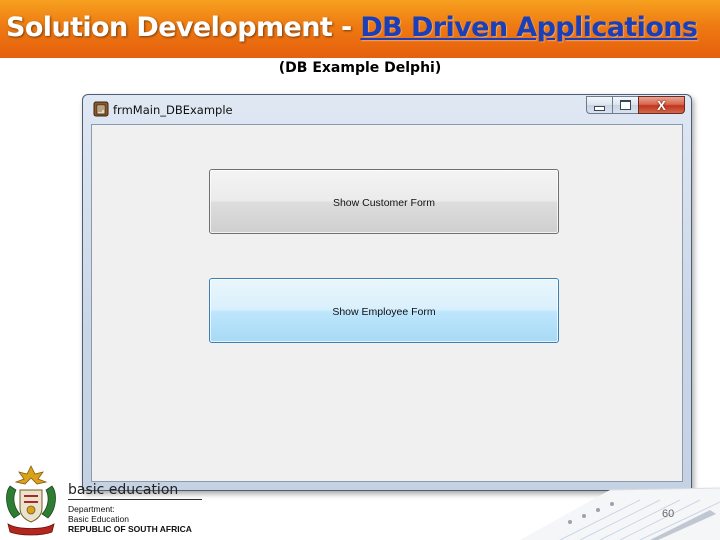 This screenshot has width=720, height=540. I want to click on slide-title-link: DB Driven Applications, so click(529, 27).